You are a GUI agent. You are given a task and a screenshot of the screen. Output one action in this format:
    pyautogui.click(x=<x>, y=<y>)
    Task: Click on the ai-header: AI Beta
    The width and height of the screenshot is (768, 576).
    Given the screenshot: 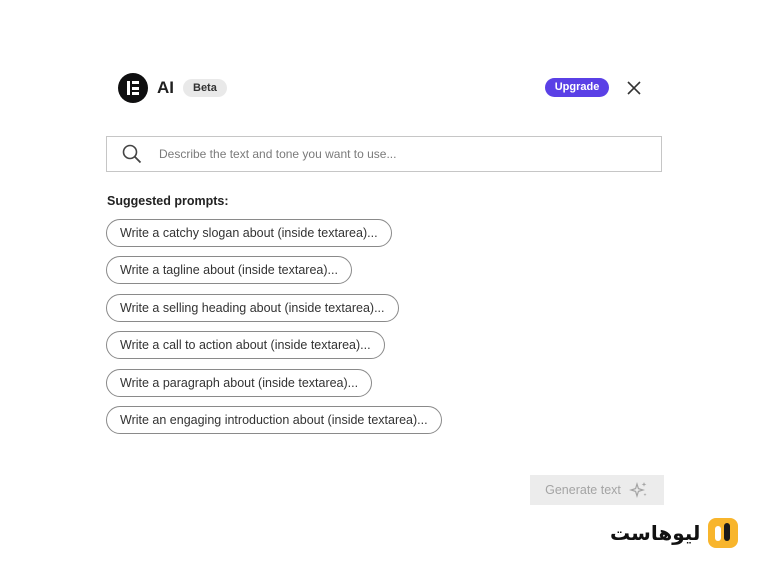 What is the action you would take?
    pyautogui.click(x=172, y=88)
    